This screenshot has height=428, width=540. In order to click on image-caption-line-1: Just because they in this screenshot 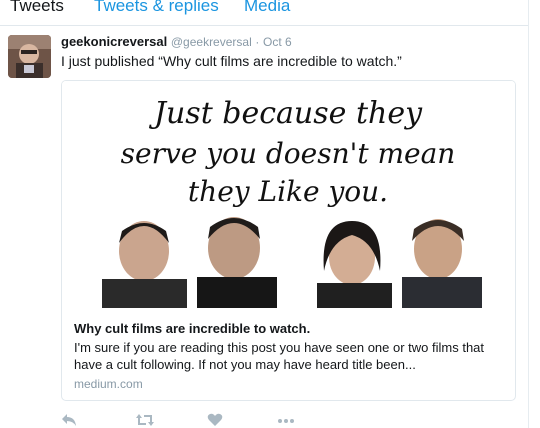, I will do `click(285, 113)`.